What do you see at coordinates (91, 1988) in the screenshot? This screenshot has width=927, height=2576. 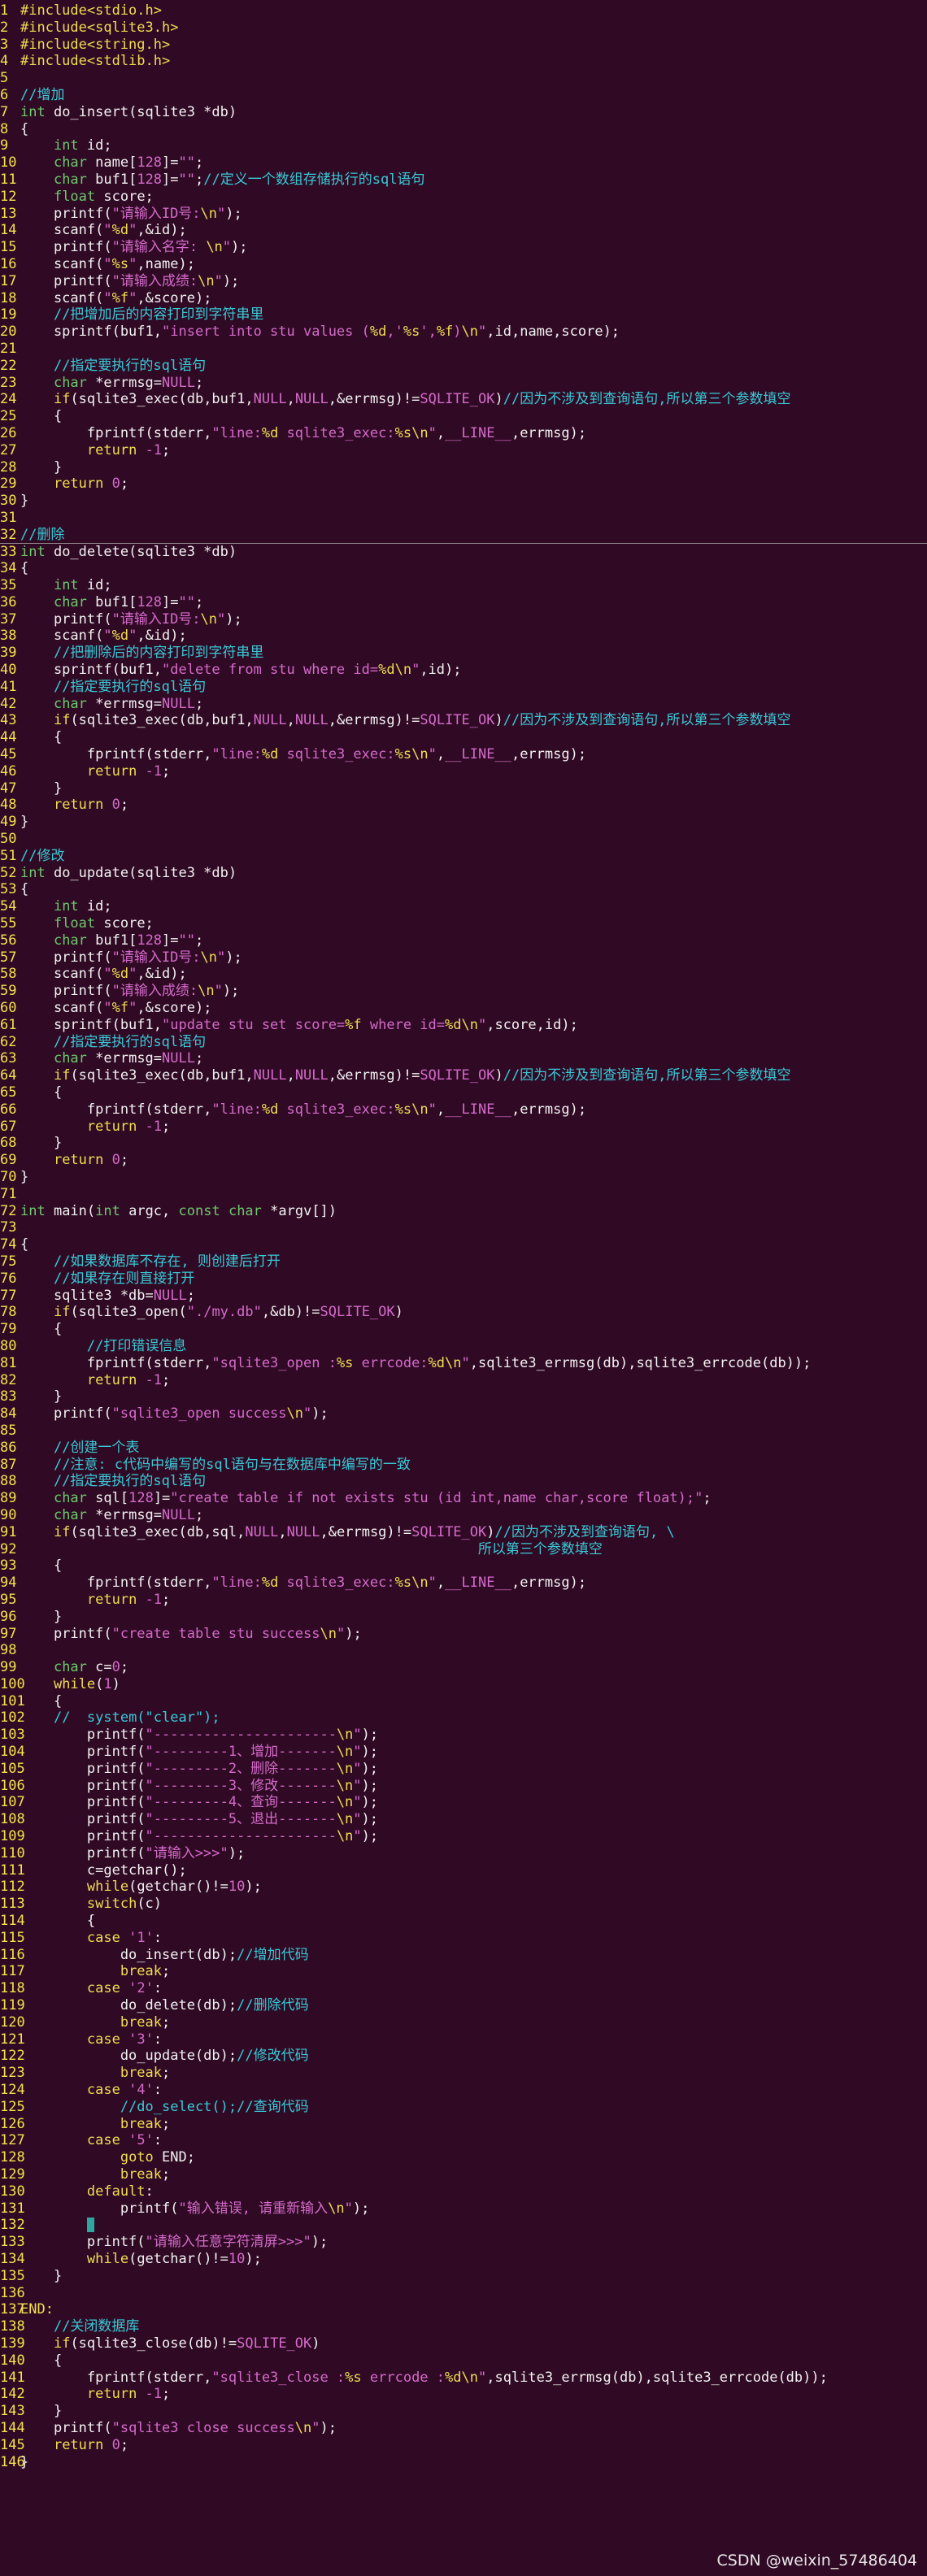 I see `code-text: case '2':` at bounding box center [91, 1988].